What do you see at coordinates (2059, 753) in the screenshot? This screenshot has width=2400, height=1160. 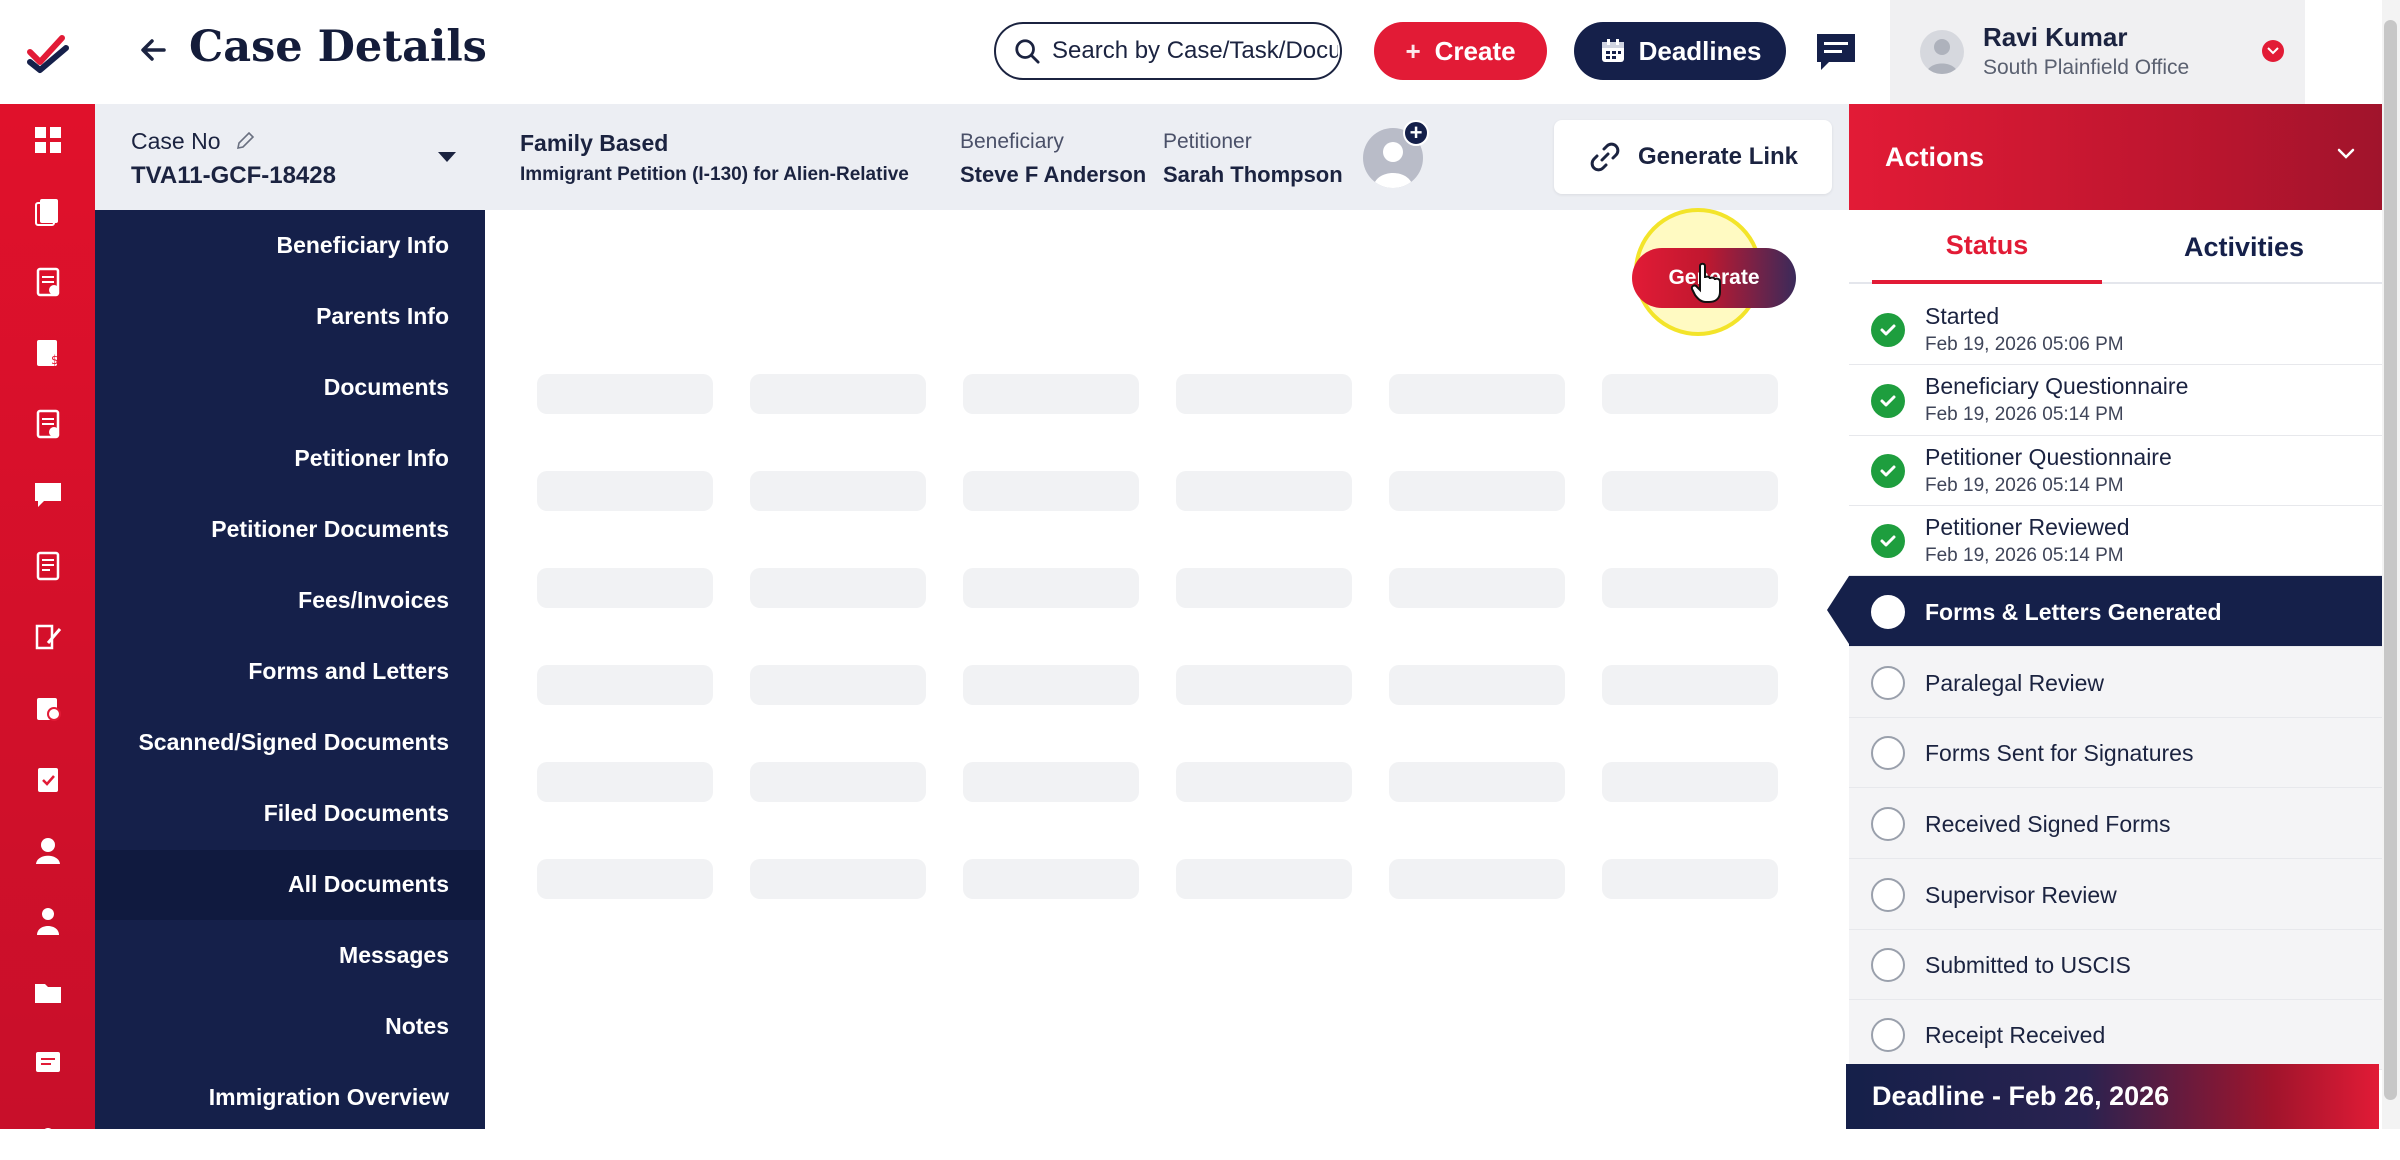 I see `status-step-label: Forms Sent for Signatures` at bounding box center [2059, 753].